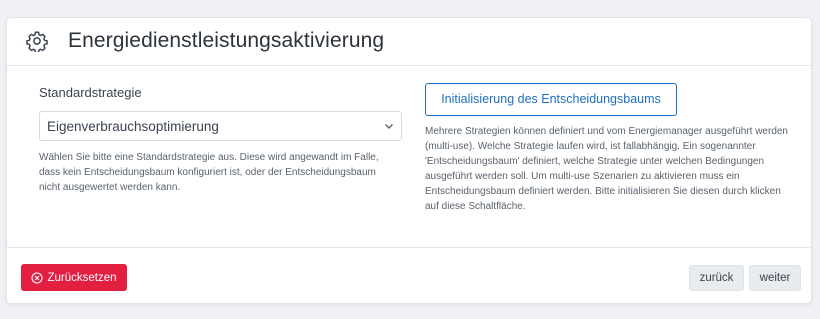 This screenshot has height=319, width=820. Describe the element at coordinates (226, 40) in the screenshot. I see `page-title: Energiedienstleistungsaktivierung` at that location.